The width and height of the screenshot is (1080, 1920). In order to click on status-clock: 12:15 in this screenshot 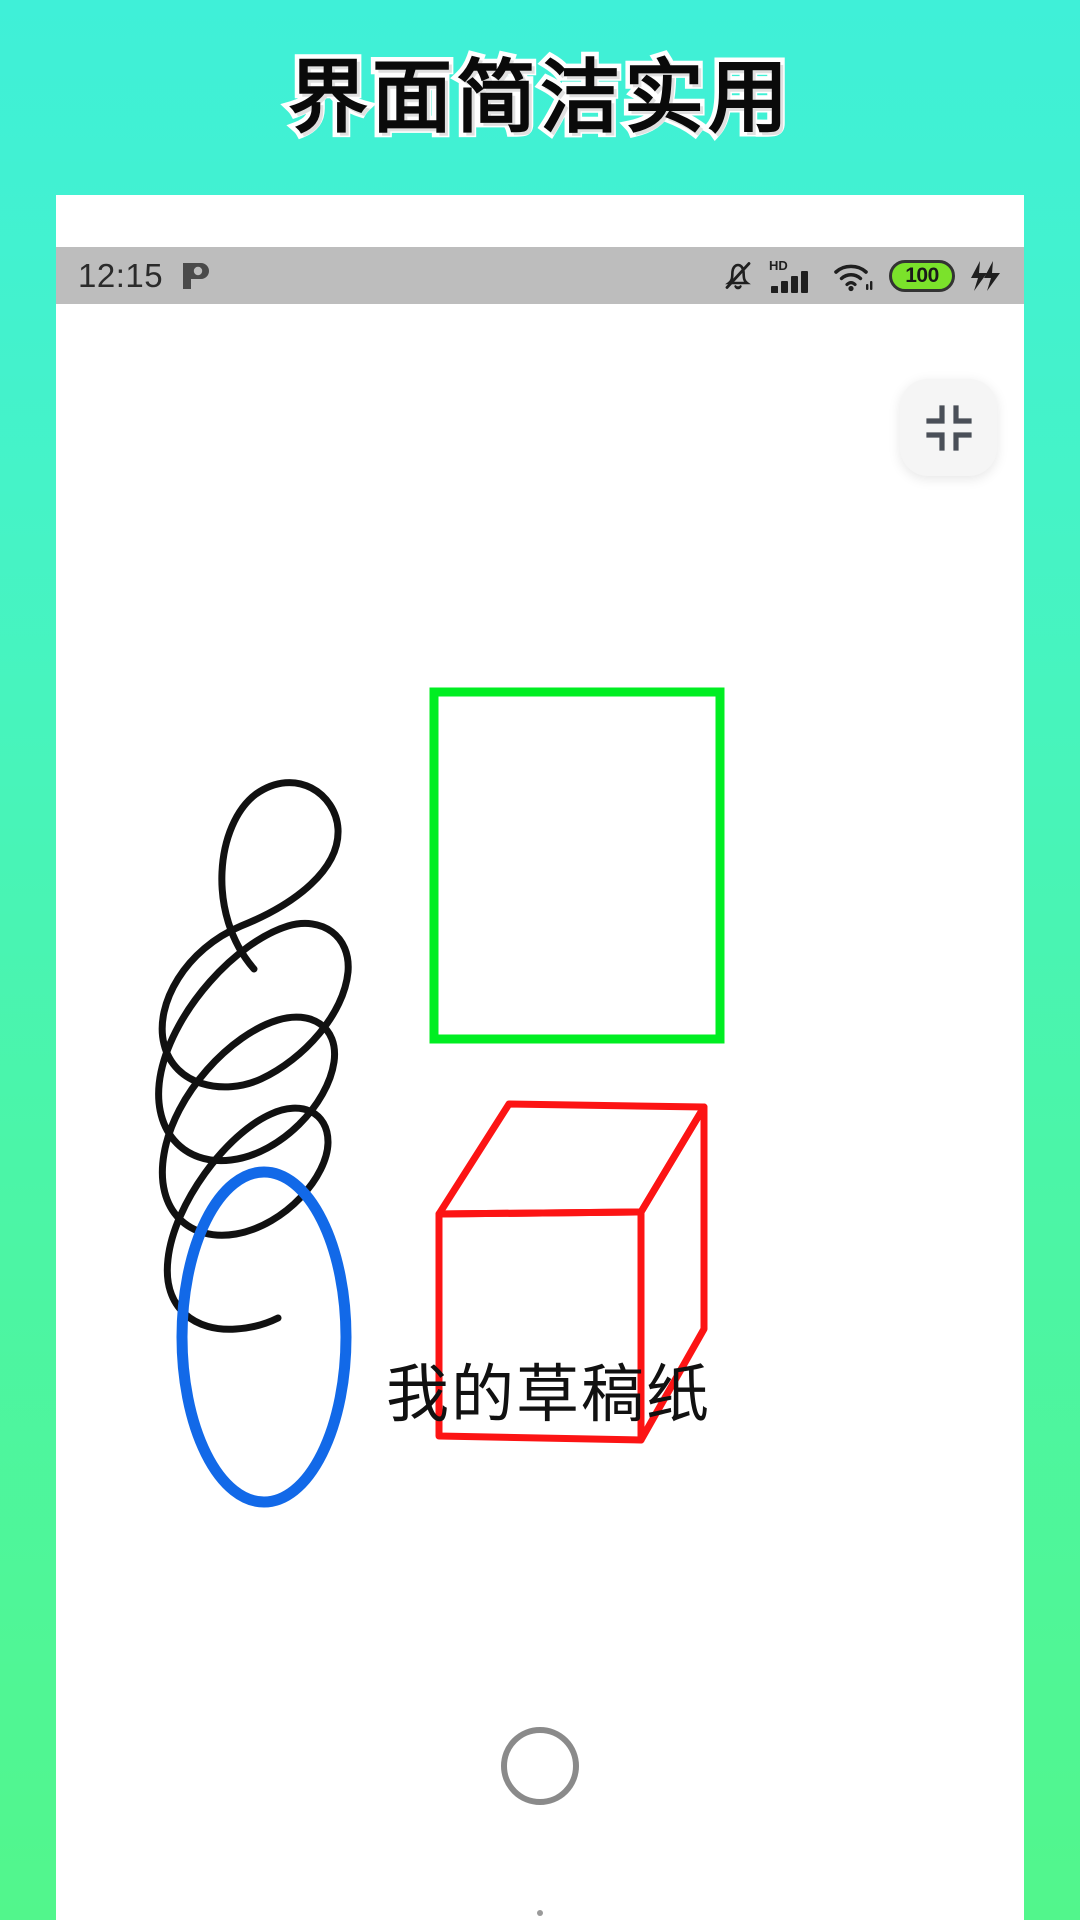, I will do `click(121, 275)`.